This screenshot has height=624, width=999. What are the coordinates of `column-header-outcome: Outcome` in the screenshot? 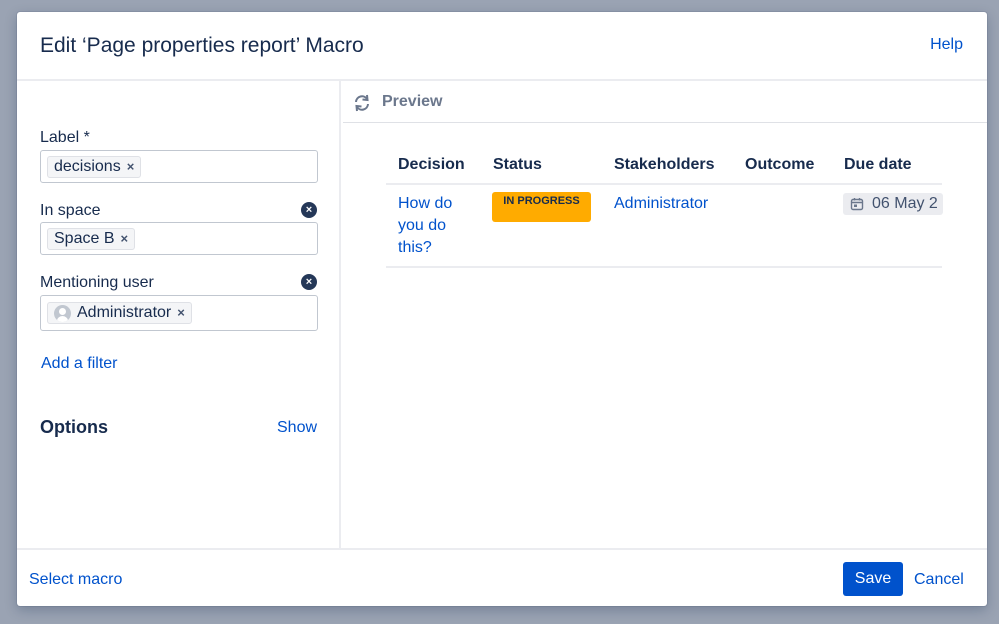 It's located at (780, 164).